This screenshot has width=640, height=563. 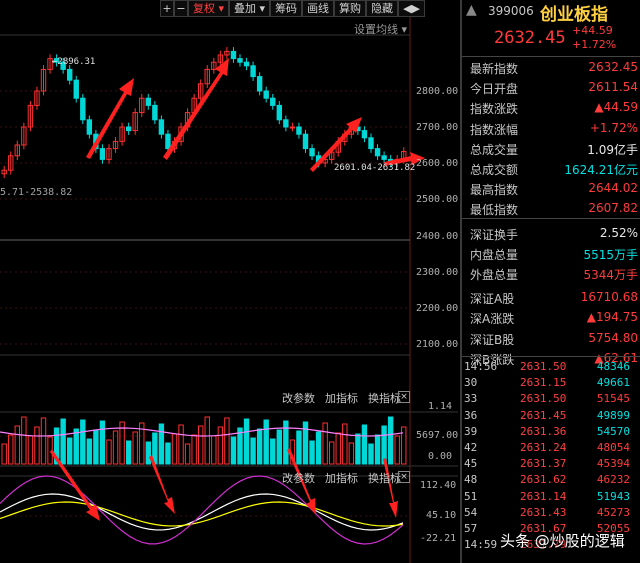 What do you see at coordinates (554, 89) in the screenshot?
I see `quote-row: 今日开盘 2611.54` at bounding box center [554, 89].